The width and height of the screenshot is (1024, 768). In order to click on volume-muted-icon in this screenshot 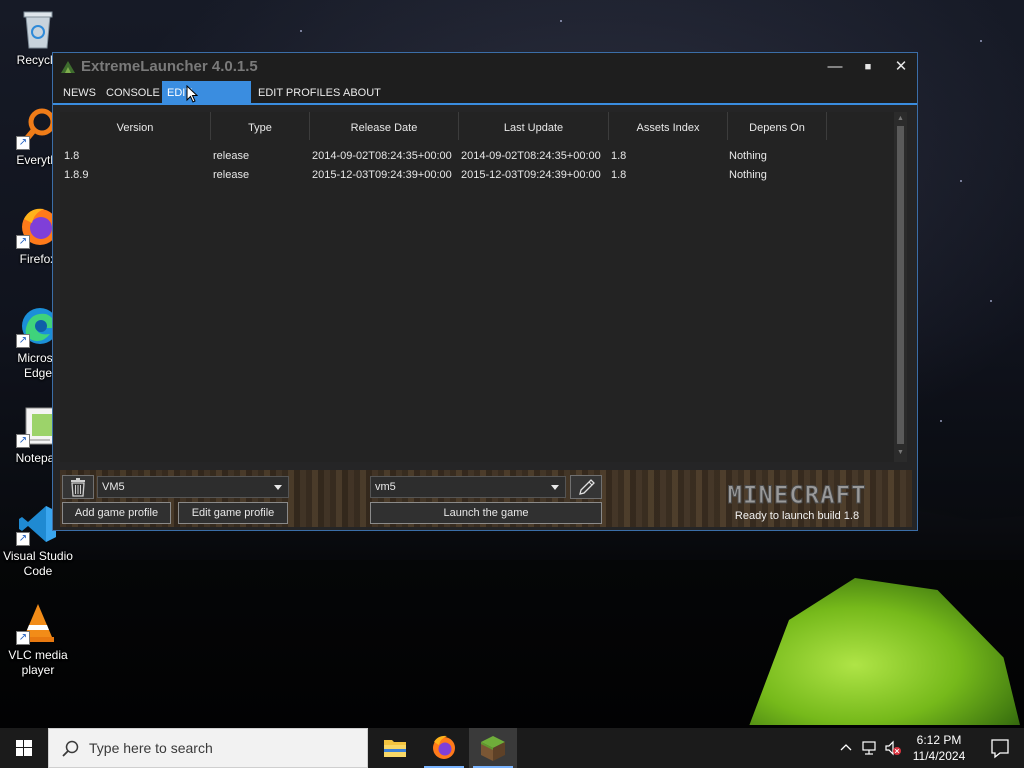, I will do `click(893, 748)`.